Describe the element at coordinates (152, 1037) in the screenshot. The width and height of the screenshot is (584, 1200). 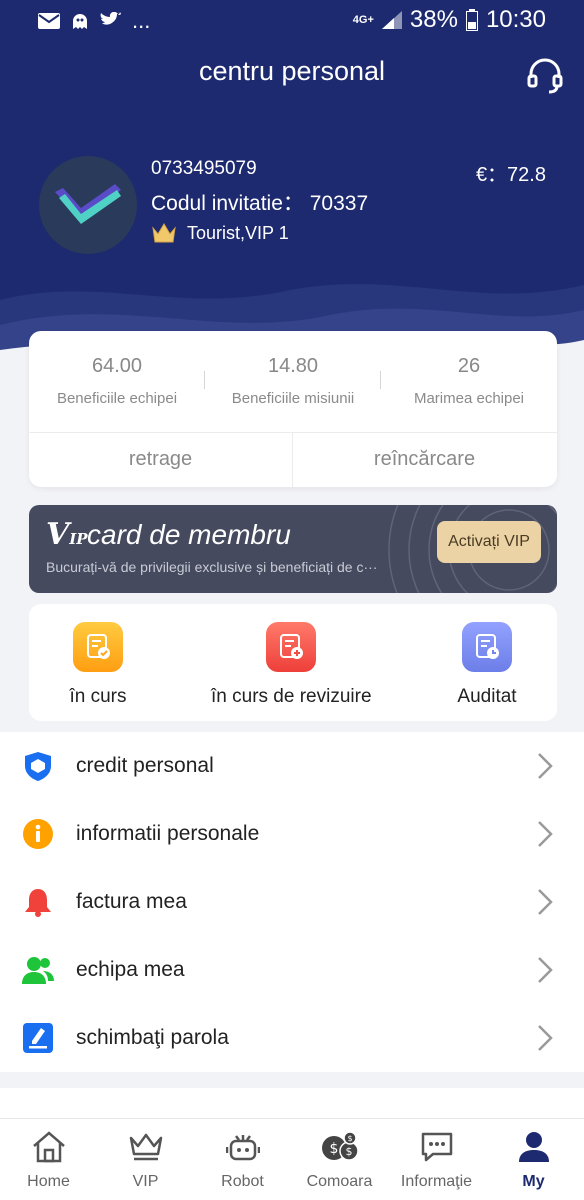
I see `menu-item-label: schimbaţi parola` at that location.